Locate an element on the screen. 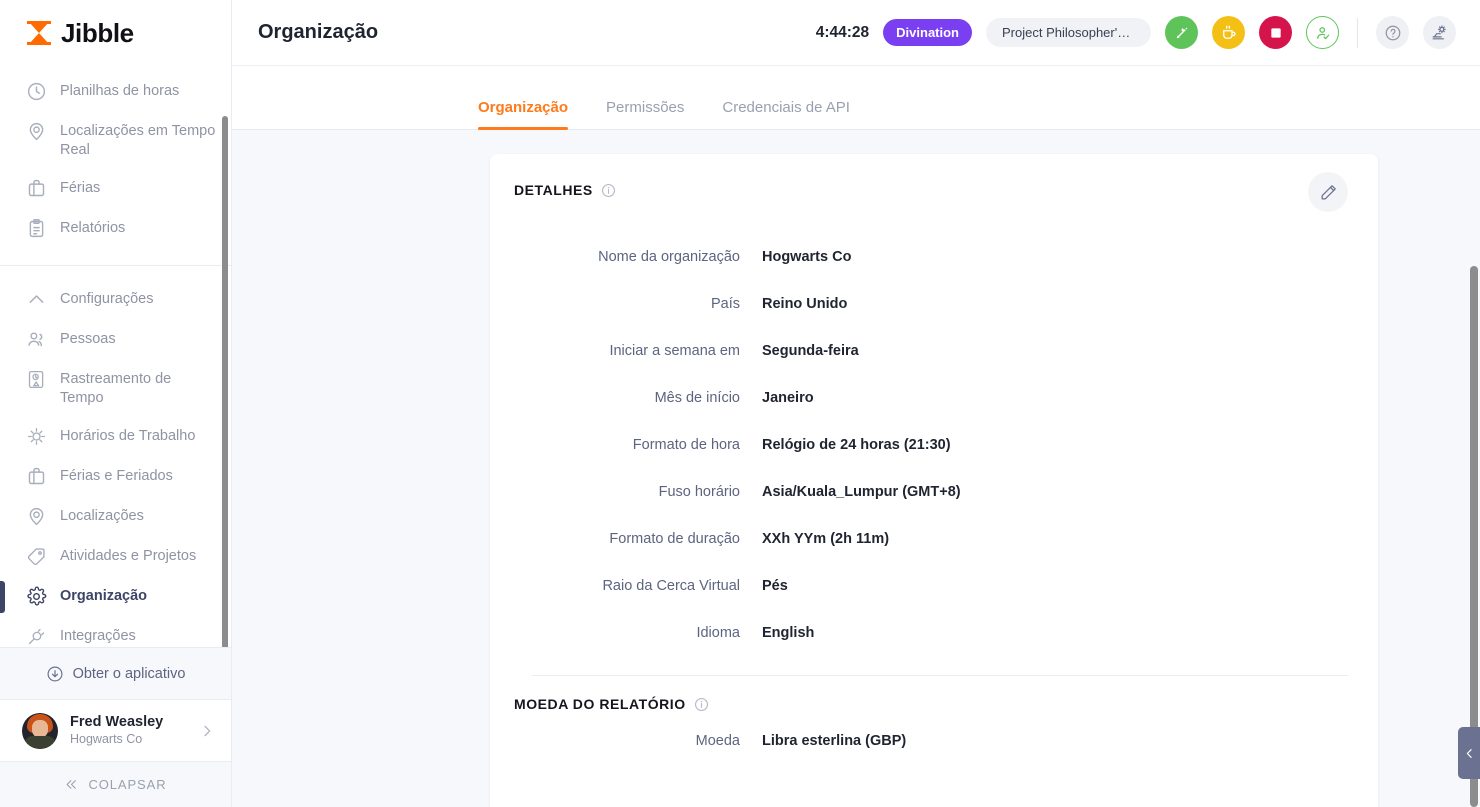 Image resolution: width=1480 pixels, height=807 pixels. settings-button is located at coordinates (1439, 32).